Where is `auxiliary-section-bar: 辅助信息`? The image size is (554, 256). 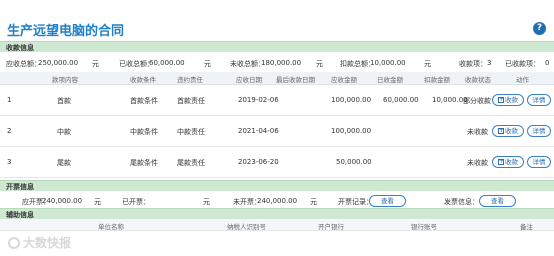 auxiliary-section-bar: 辅助信息 is located at coordinates (277, 213).